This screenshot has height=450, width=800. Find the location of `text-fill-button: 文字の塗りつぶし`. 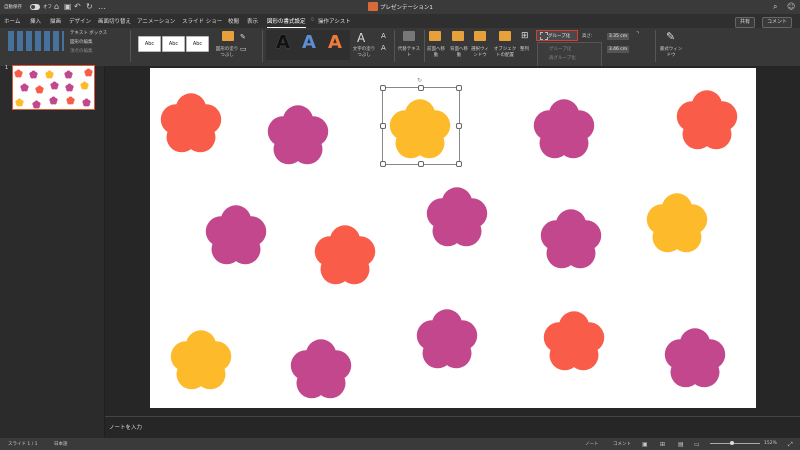

text-fill-button: 文字の塗りつぶし is located at coordinates (364, 52).